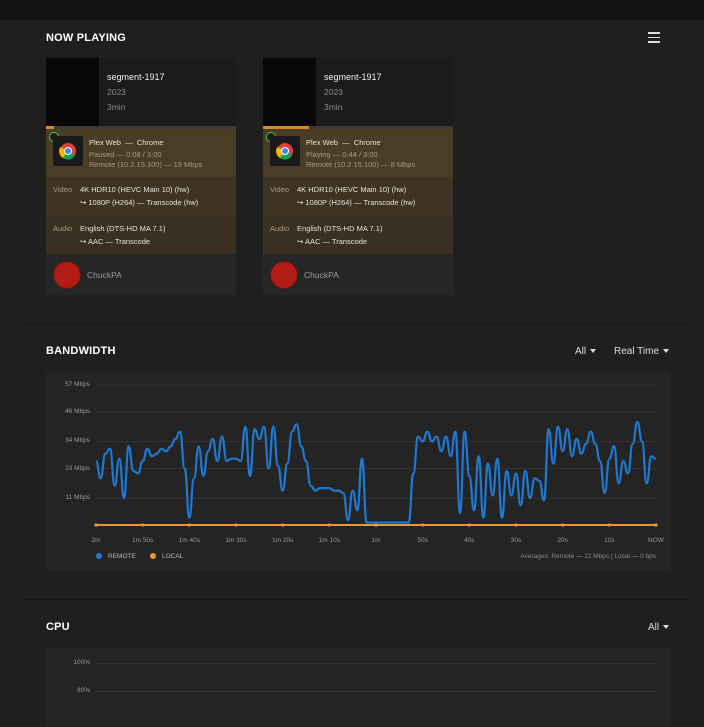 The width and height of the screenshot is (704, 727). Describe the element at coordinates (146, 164) in the screenshot. I see `location: Remote (10.2.15.100) — 19 Mbps` at that location.